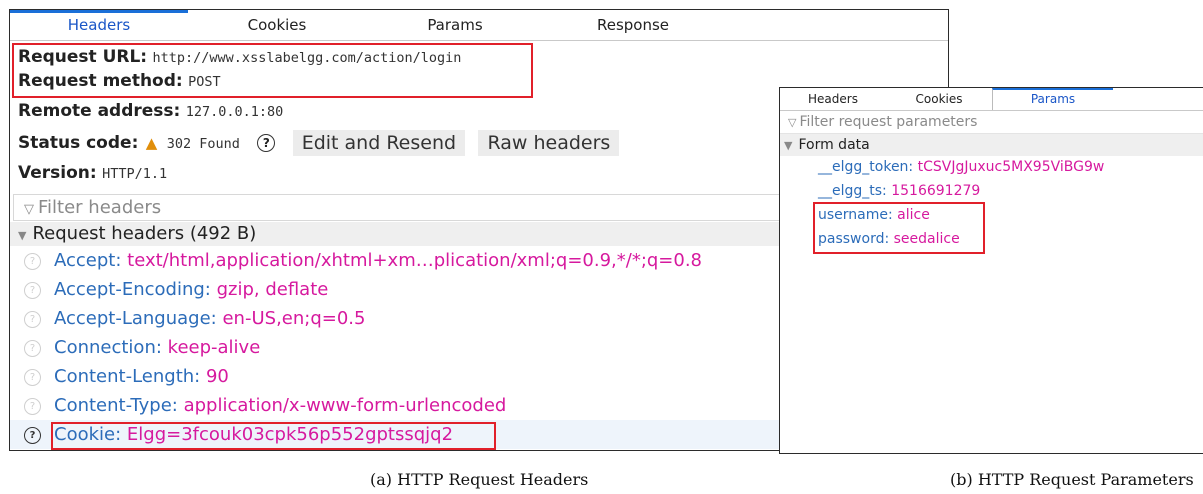 The width and height of the screenshot is (1203, 494). Describe the element at coordinates (203, 144) in the screenshot. I see `status-code-value: 302 Found` at that location.